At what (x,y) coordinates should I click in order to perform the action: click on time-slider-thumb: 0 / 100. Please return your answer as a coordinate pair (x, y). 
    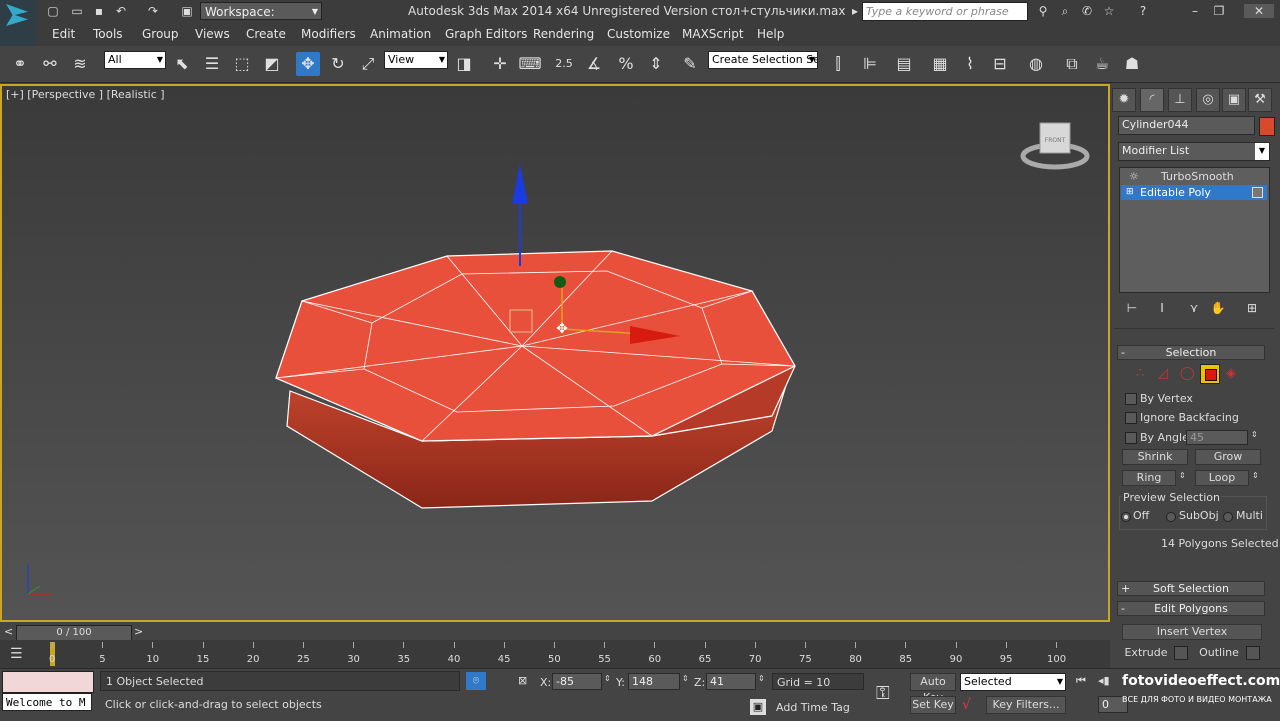
    Looking at the image, I should click on (74, 633).